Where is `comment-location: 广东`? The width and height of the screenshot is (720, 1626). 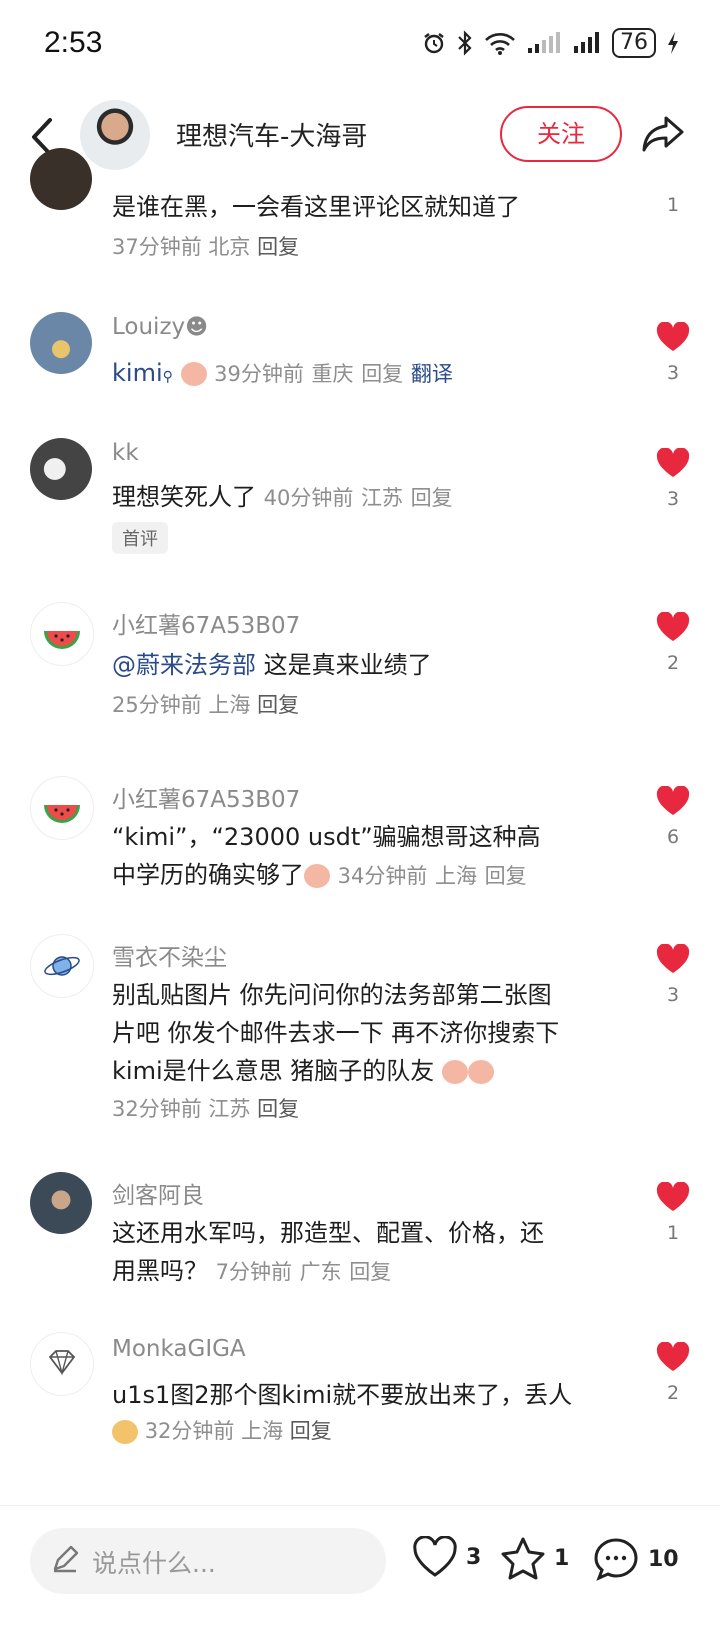
comment-location: 广东 is located at coordinates (320, 1272).